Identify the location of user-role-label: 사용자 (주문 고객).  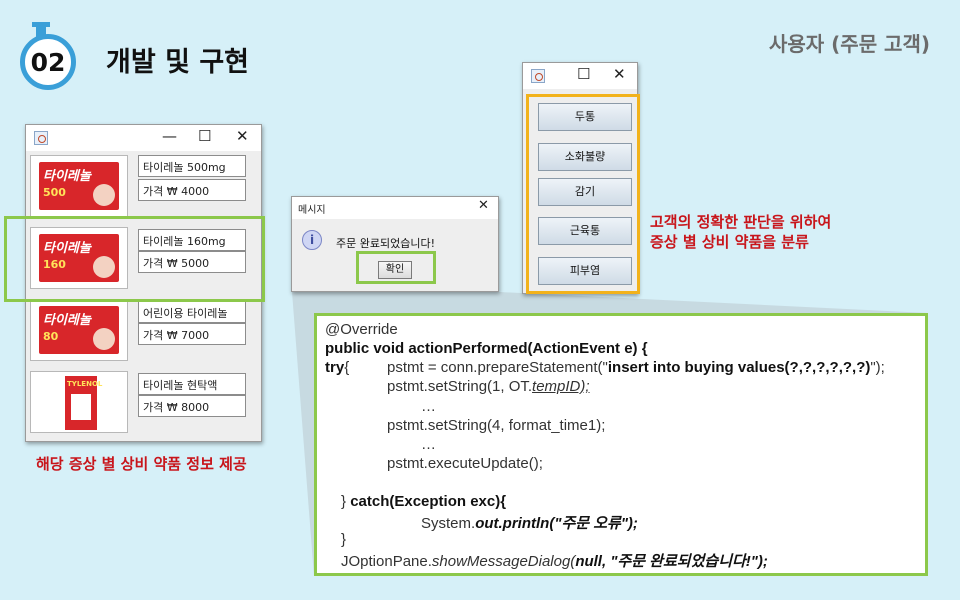
(849, 44).